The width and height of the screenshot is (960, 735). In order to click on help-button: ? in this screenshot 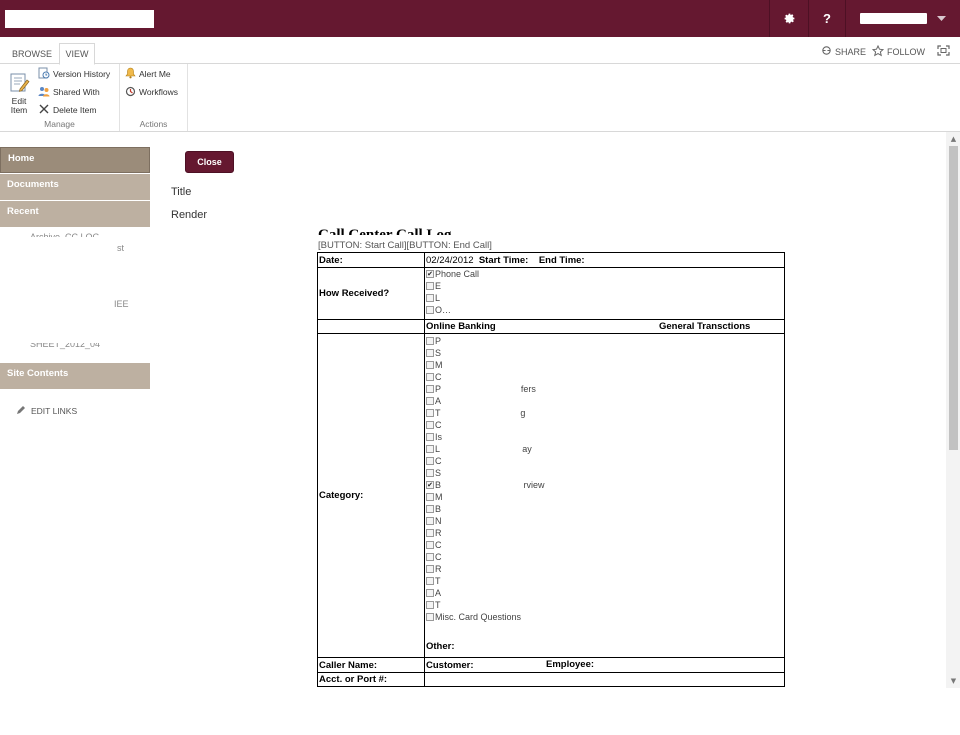, I will do `click(826, 18)`.